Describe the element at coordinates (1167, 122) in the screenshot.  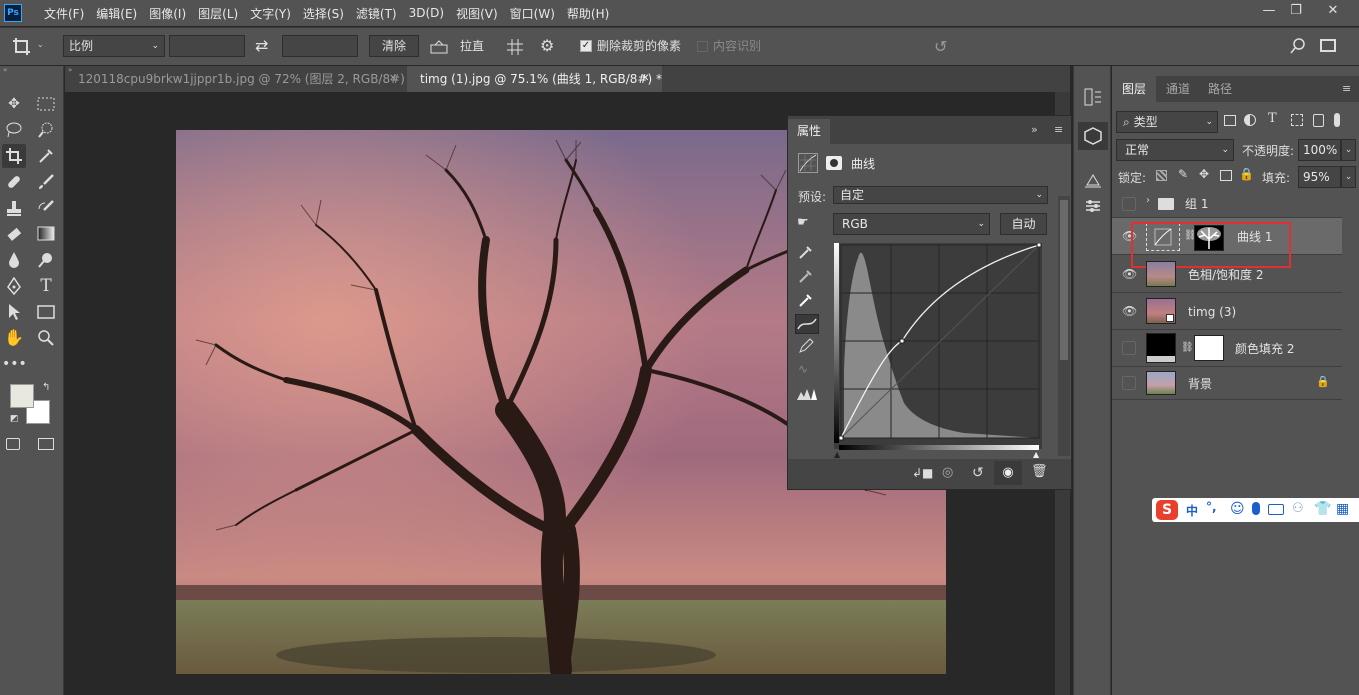
I see `layer-filter-select: ⌕ 类型 ⌄` at that location.